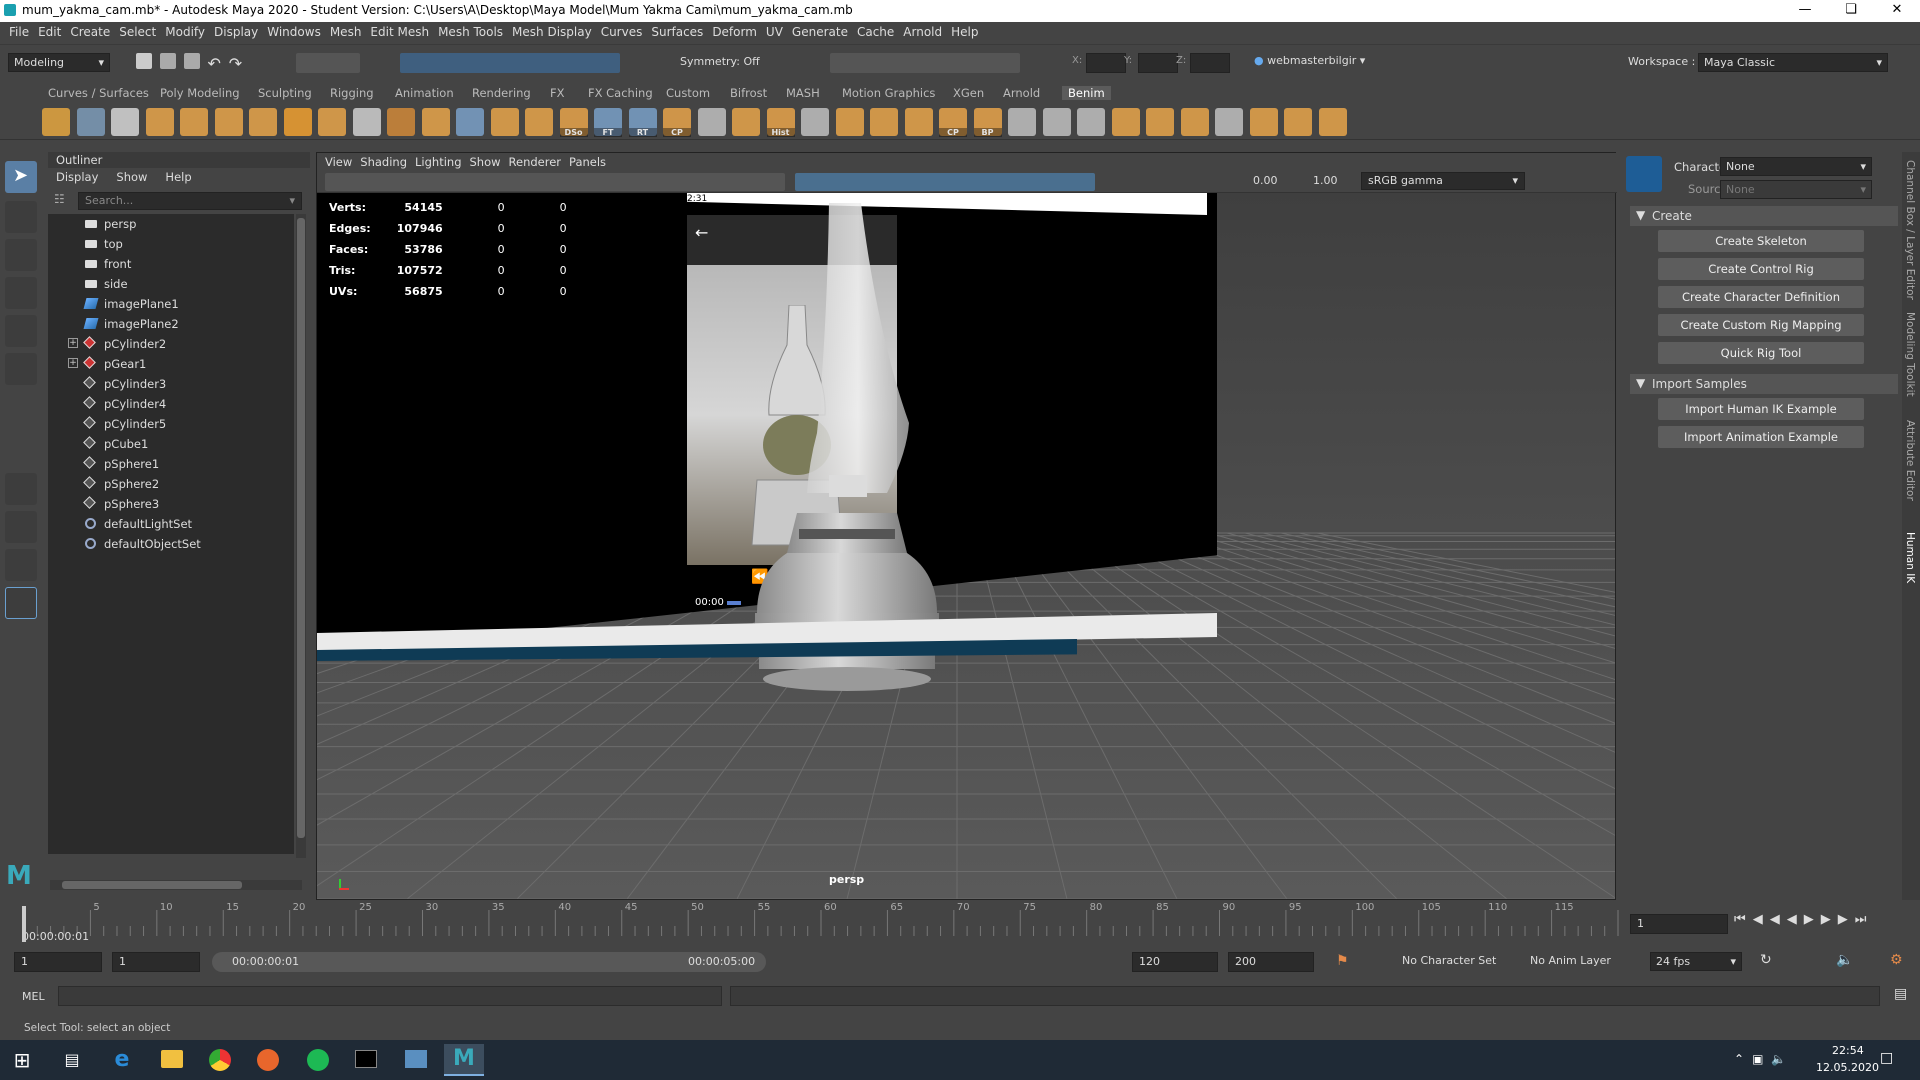 This screenshot has width=1920, height=1080. Describe the element at coordinates (21, 565) in the screenshot. I see `two-view-icon` at that location.